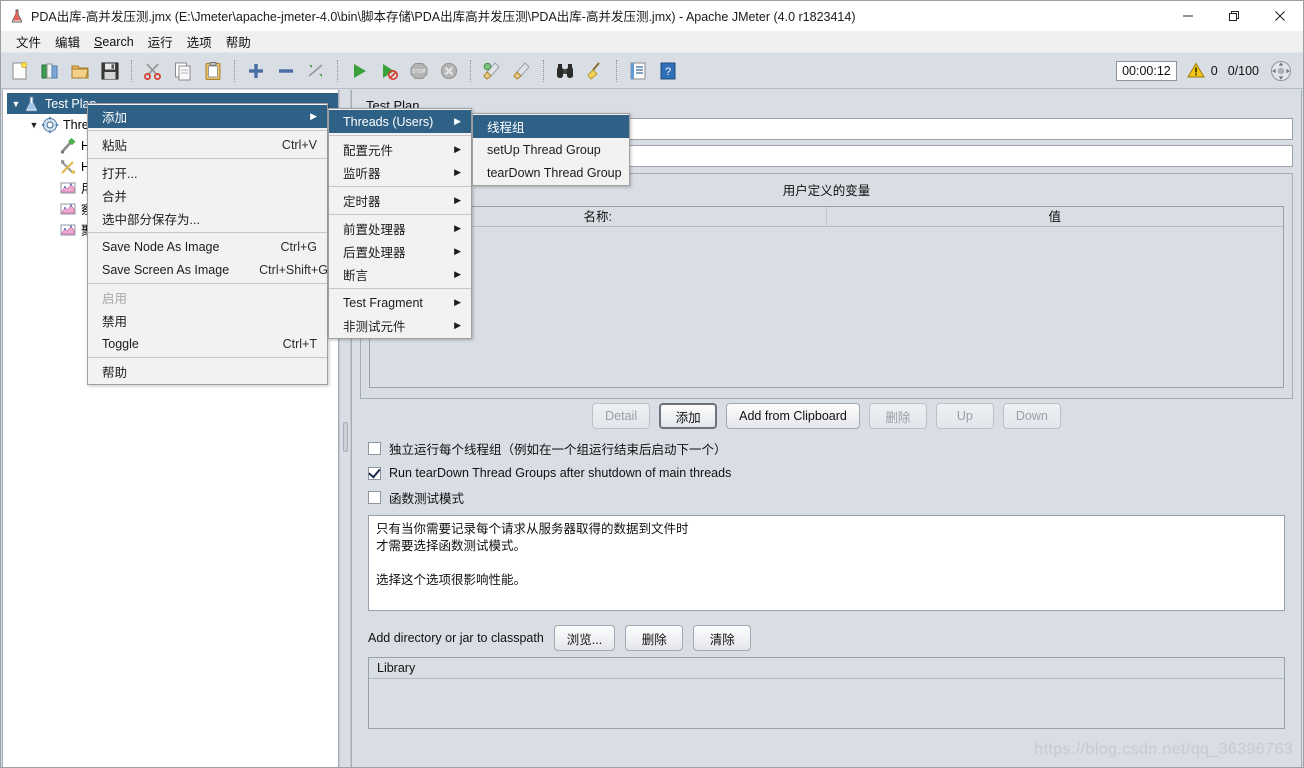 The width and height of the screenshot is (1304, 768). Describe the element at coordinates (400, 228) in the screenshot. I see `add-pre-processor: 前置处理器 ▶` at that location.